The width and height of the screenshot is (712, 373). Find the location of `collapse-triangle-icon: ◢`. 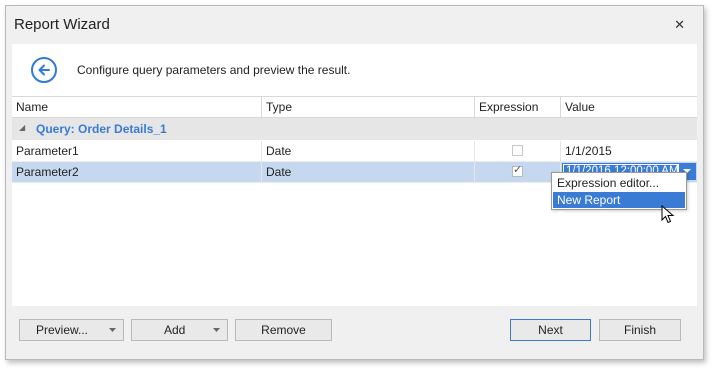

collapse-triangle-icon: ◢ is located at coordinates (22, 127).